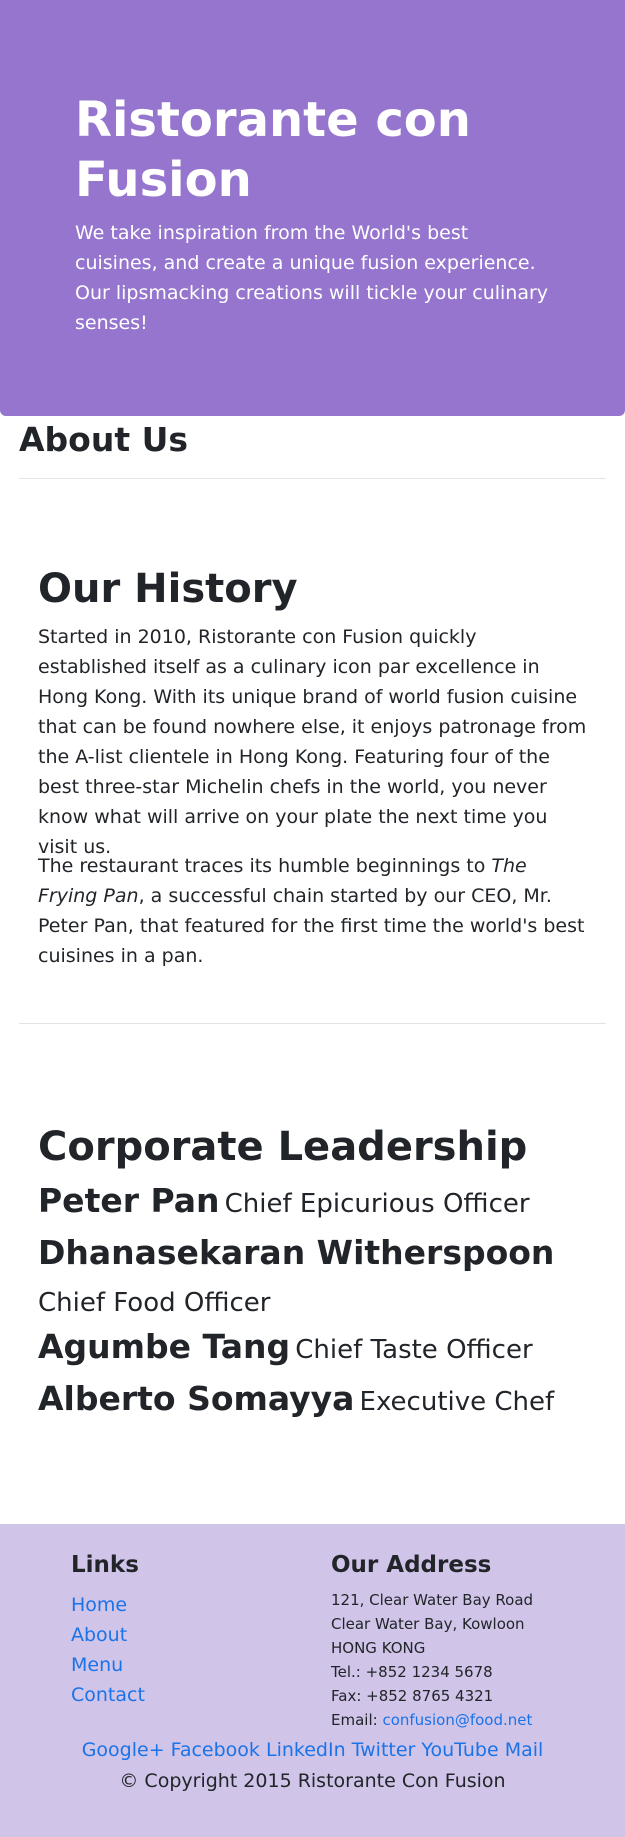 This screenshot has height=1837, width=625. What do you see at coordinates (428, 1624) in the screenshot?
I see `address-line: Clear Water Bay, Kowloon` at bounding box center [428, 1624].